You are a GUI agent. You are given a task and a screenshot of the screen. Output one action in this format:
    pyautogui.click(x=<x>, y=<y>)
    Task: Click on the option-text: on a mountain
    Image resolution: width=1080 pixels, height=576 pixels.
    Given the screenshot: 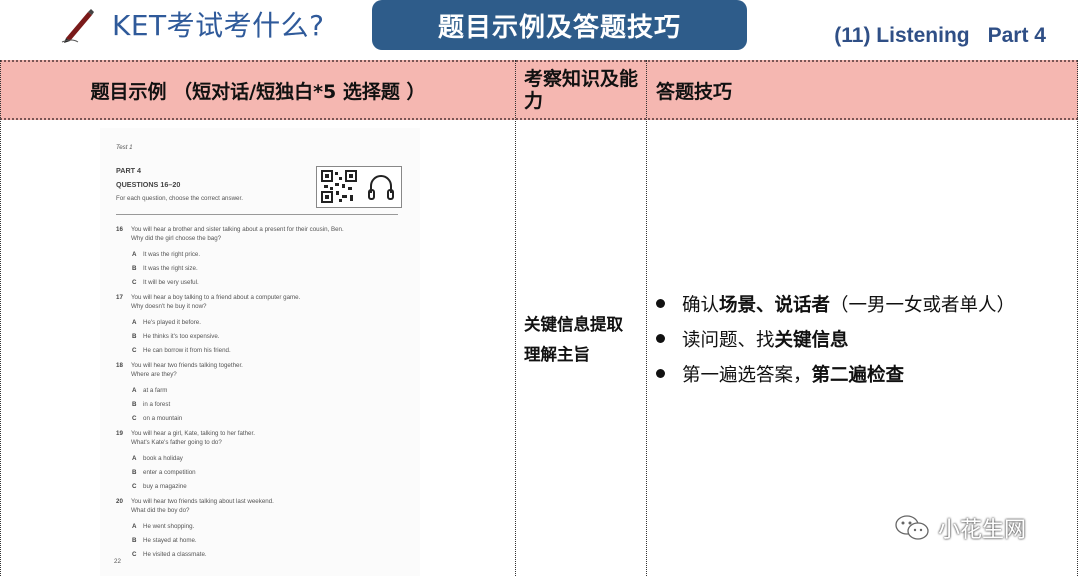 What is the action you would take?
    pyautogui.click(x=163, y=418)
    